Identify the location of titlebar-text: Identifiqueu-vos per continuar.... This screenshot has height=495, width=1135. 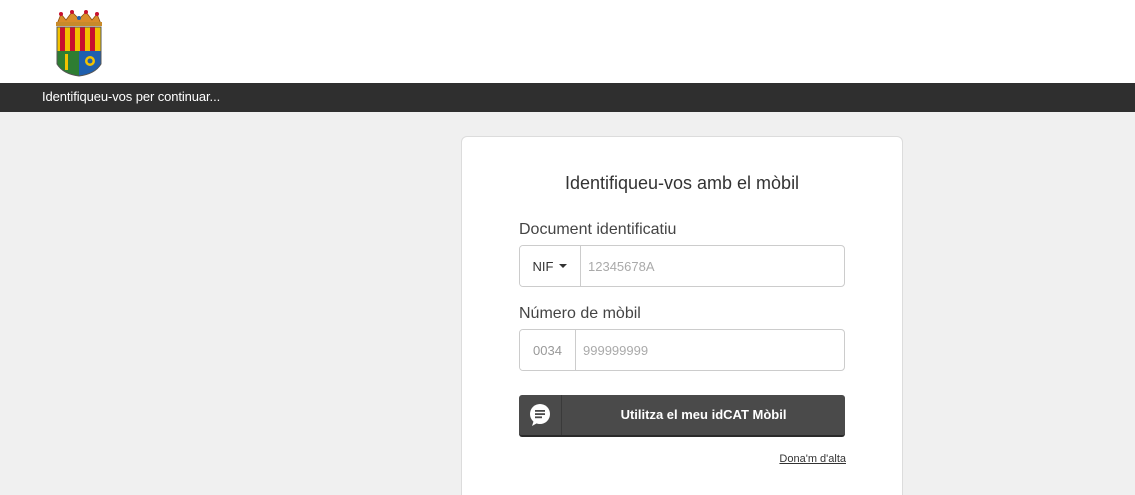
(131, 96).